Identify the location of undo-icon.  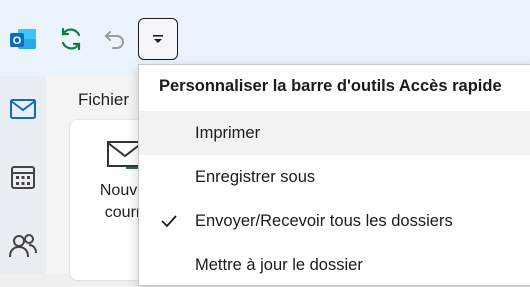
(115, 39).